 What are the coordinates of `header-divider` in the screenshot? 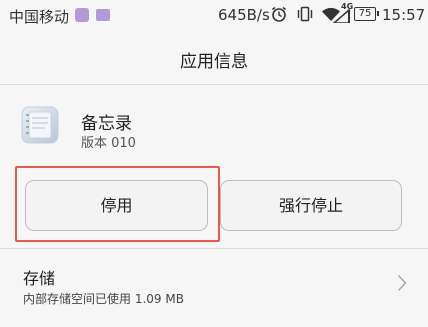 It's located at (214, 84).